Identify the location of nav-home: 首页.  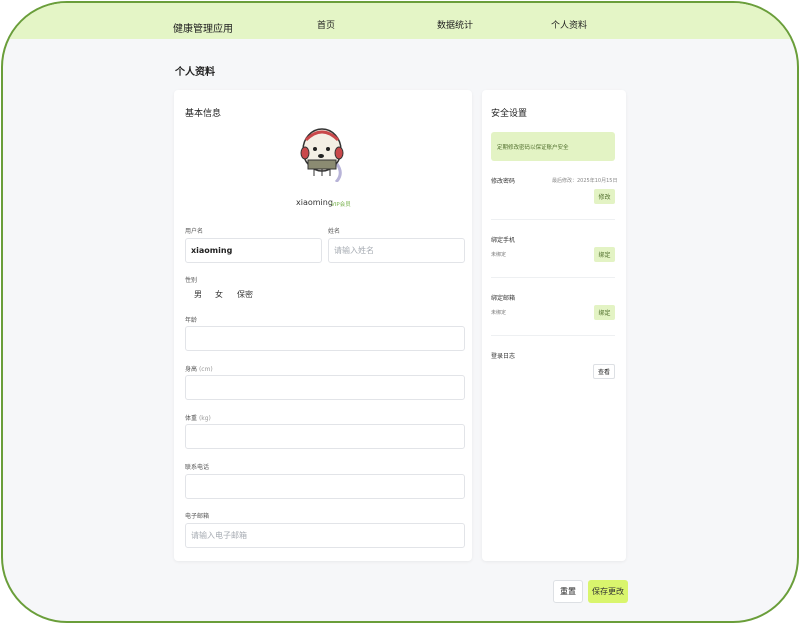
(326, 24).